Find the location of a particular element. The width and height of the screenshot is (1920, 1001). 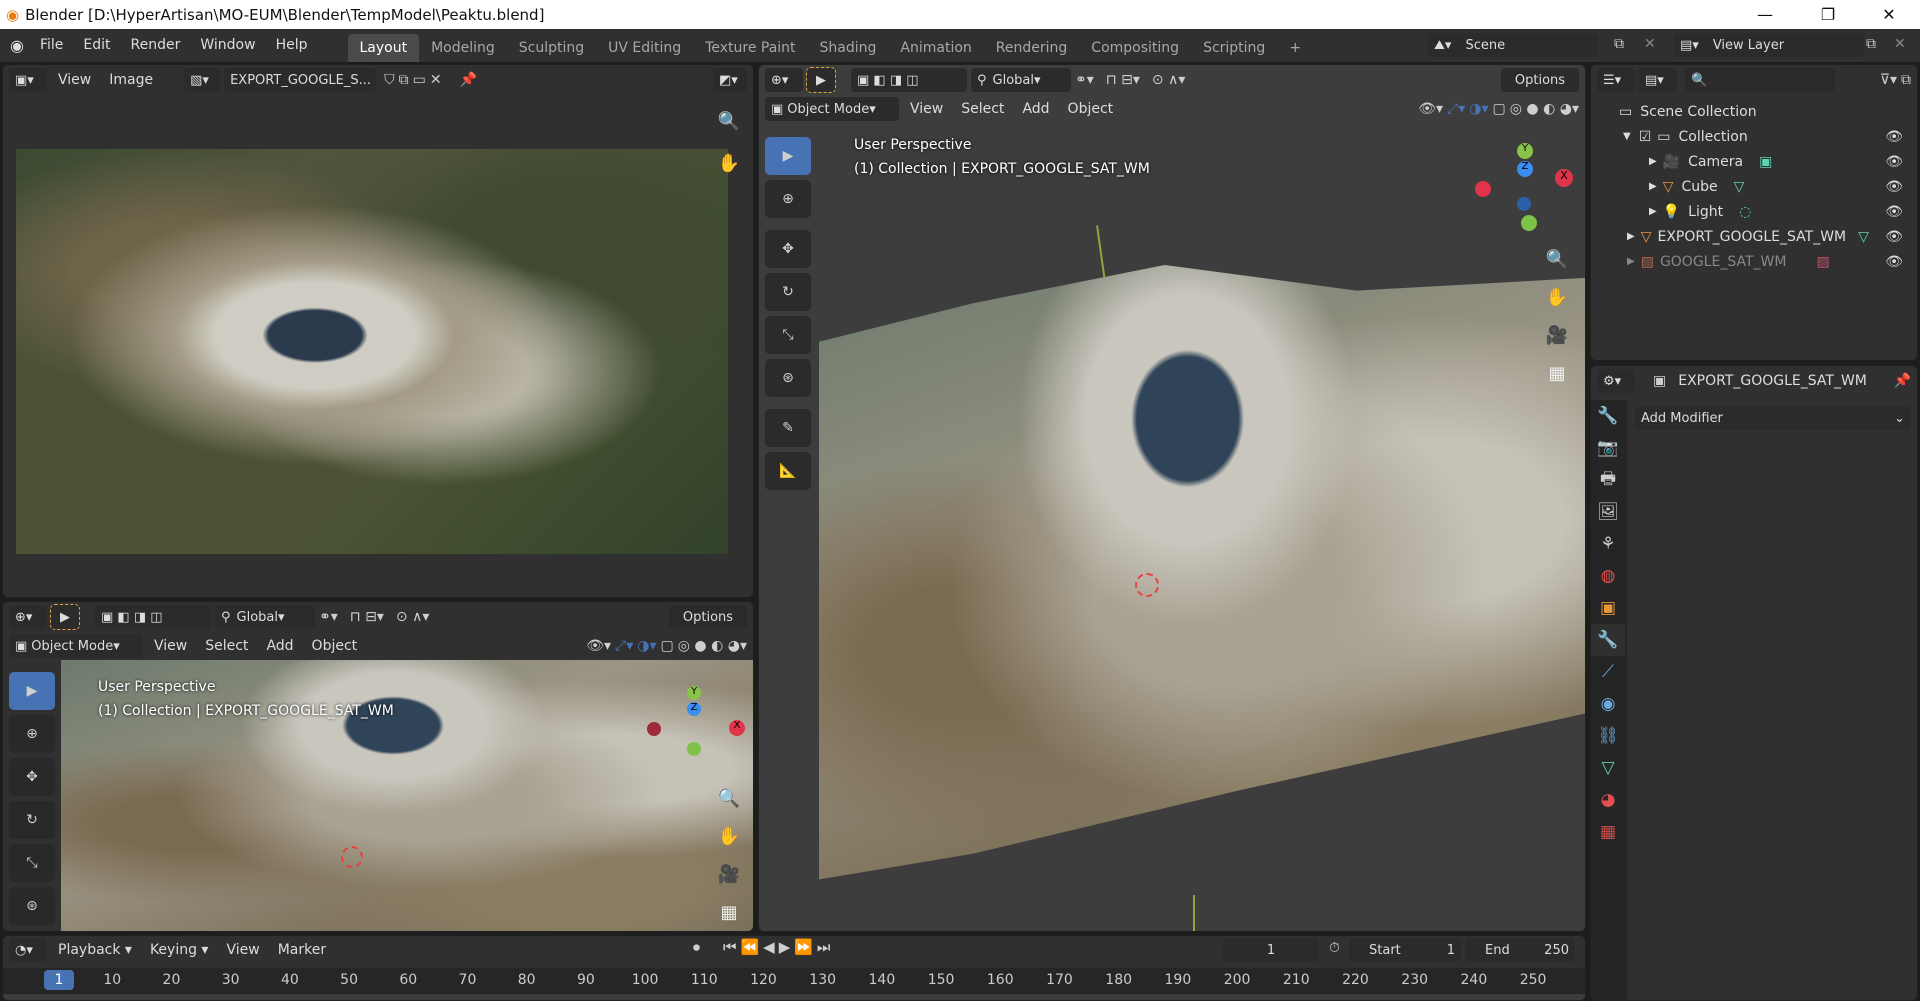

playback-controls-icons: ⏮⏪◀▶⏩⏭ is located at coordinates (778, 947).